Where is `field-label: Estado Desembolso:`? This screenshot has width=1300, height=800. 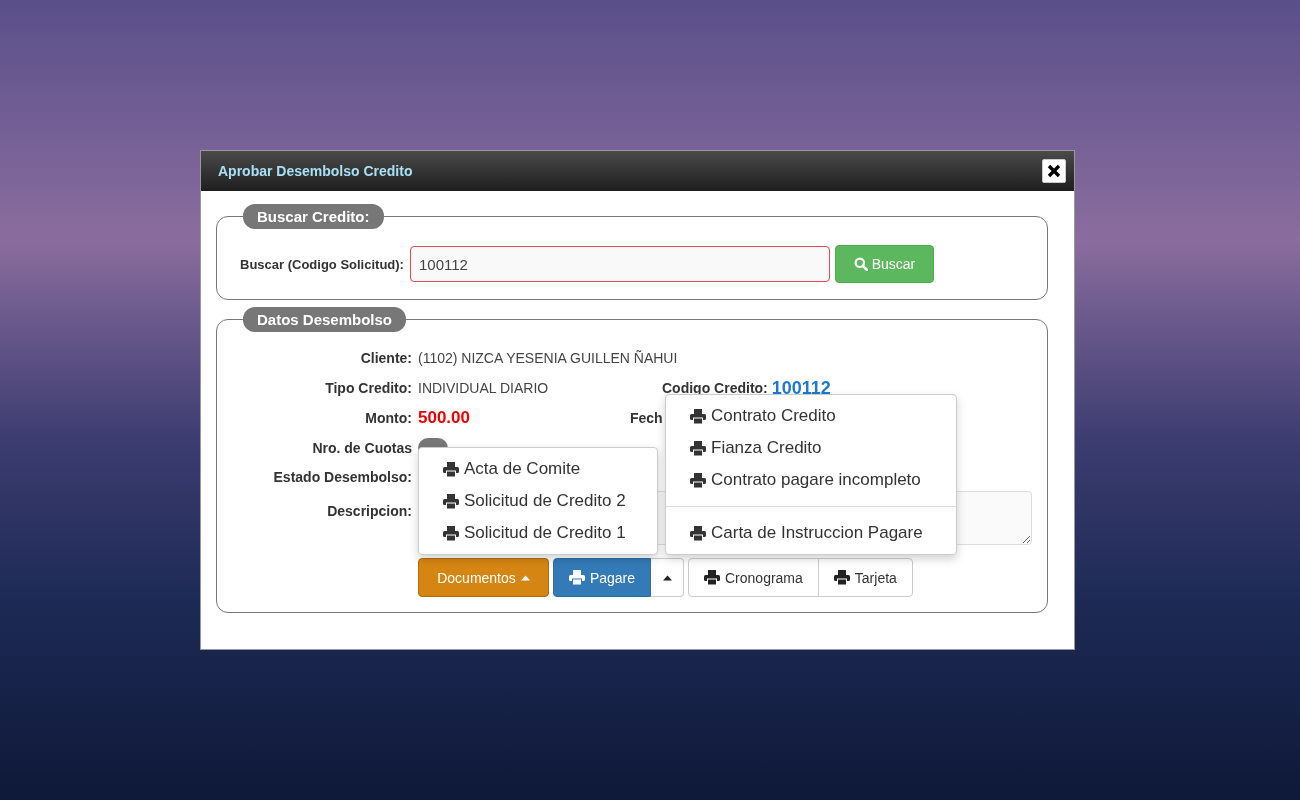
field-label: Estado Desembolso: is located at coordinates (342, 477).